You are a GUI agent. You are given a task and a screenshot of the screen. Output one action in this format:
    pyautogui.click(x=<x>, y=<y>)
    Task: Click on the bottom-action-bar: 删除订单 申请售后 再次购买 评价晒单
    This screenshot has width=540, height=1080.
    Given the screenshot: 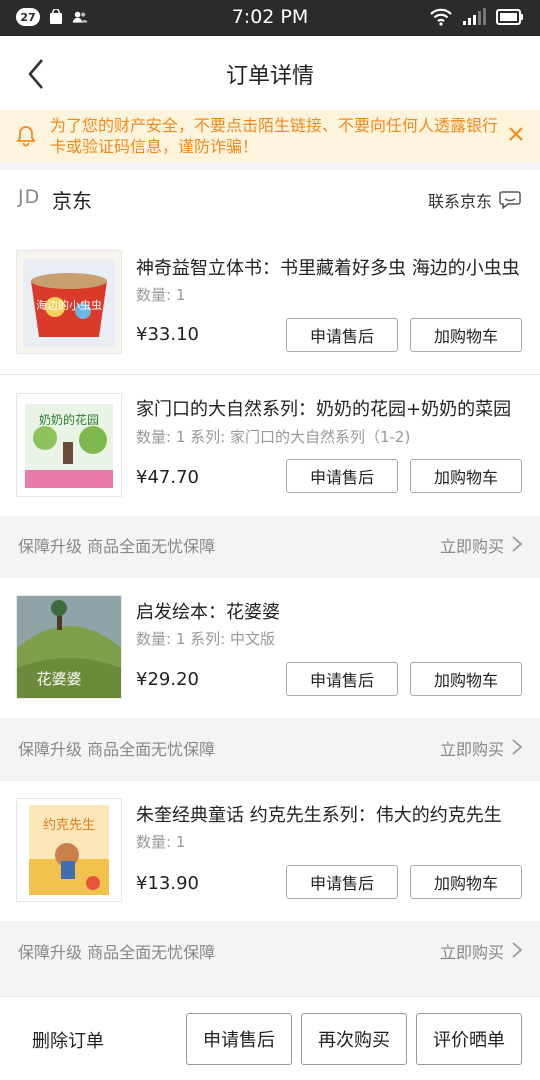 What is the action you would take?
    pyautogui.click(x=270, y=1038)
    